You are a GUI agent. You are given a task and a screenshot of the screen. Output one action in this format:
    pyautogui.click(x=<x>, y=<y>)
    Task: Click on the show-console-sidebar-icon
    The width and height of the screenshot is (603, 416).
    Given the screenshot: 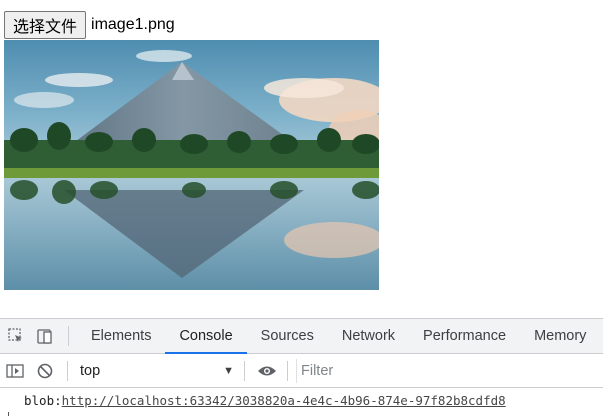 What is the action you would take?
    pyautogui.click(x=15, y=371)
    